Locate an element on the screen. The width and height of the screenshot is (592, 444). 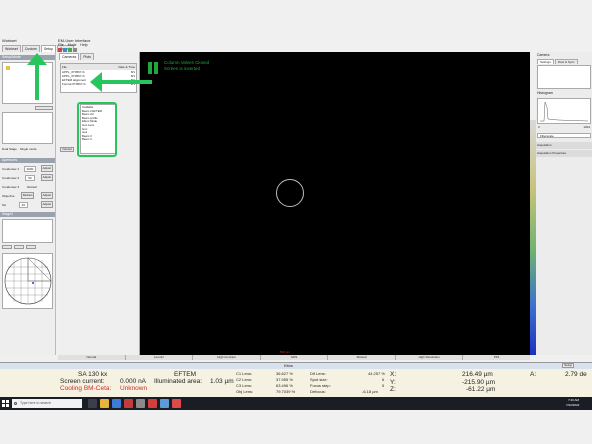
setup-button is located at coordinates (44, 108).